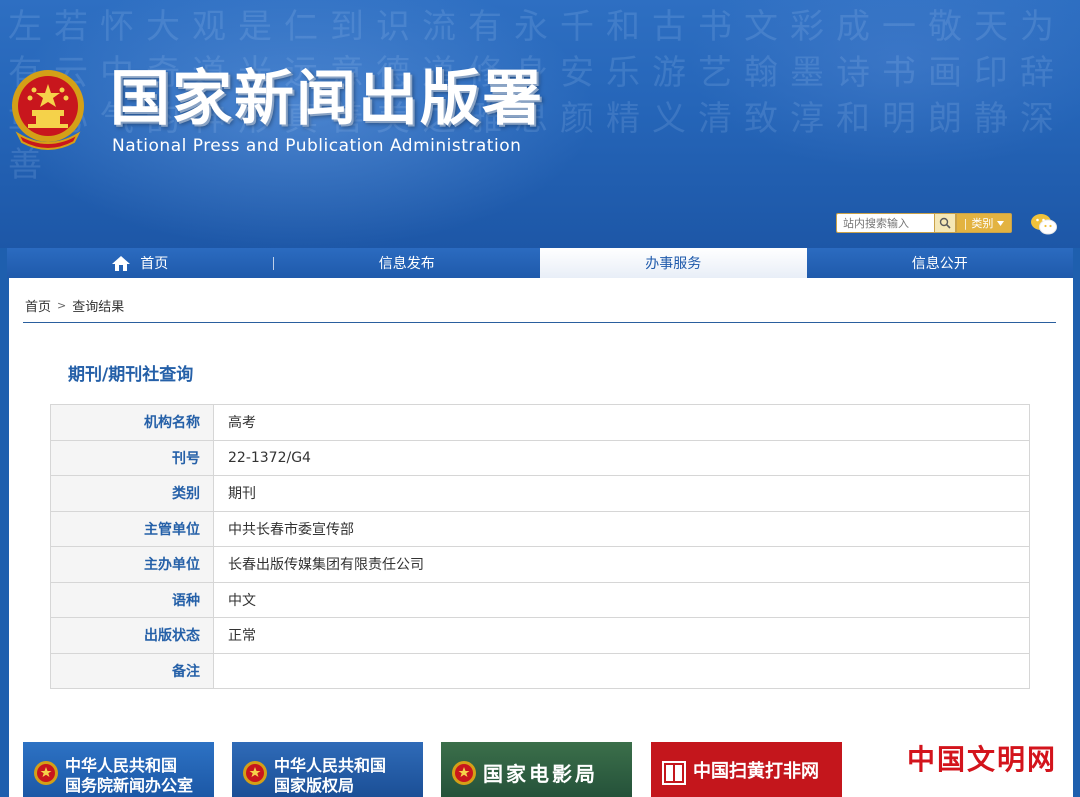 The height and width of the screenshot is (797, 1080). I want to click on table-row: 语种 中文, so click(540, 599).